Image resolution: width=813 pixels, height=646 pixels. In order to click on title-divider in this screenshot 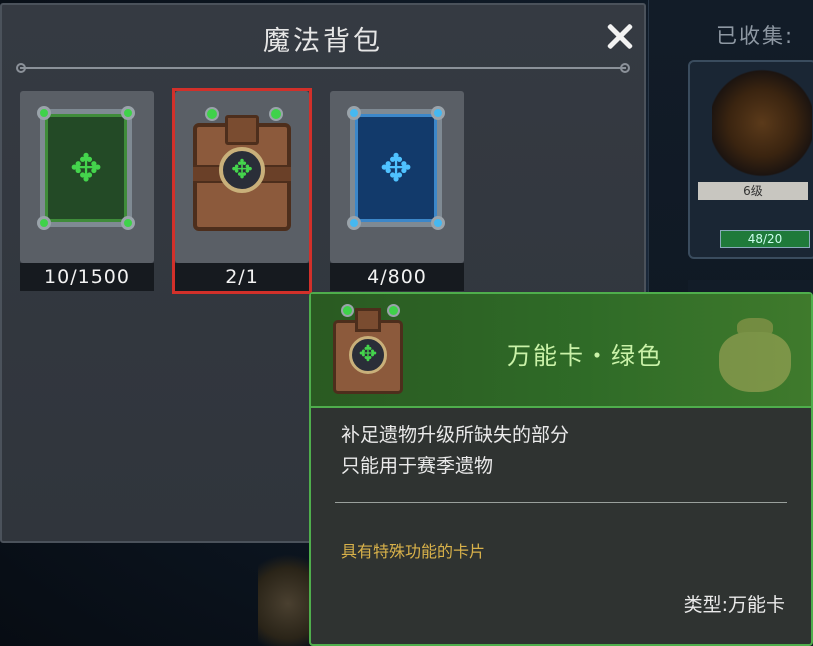, I will do `click(323, 68)`.